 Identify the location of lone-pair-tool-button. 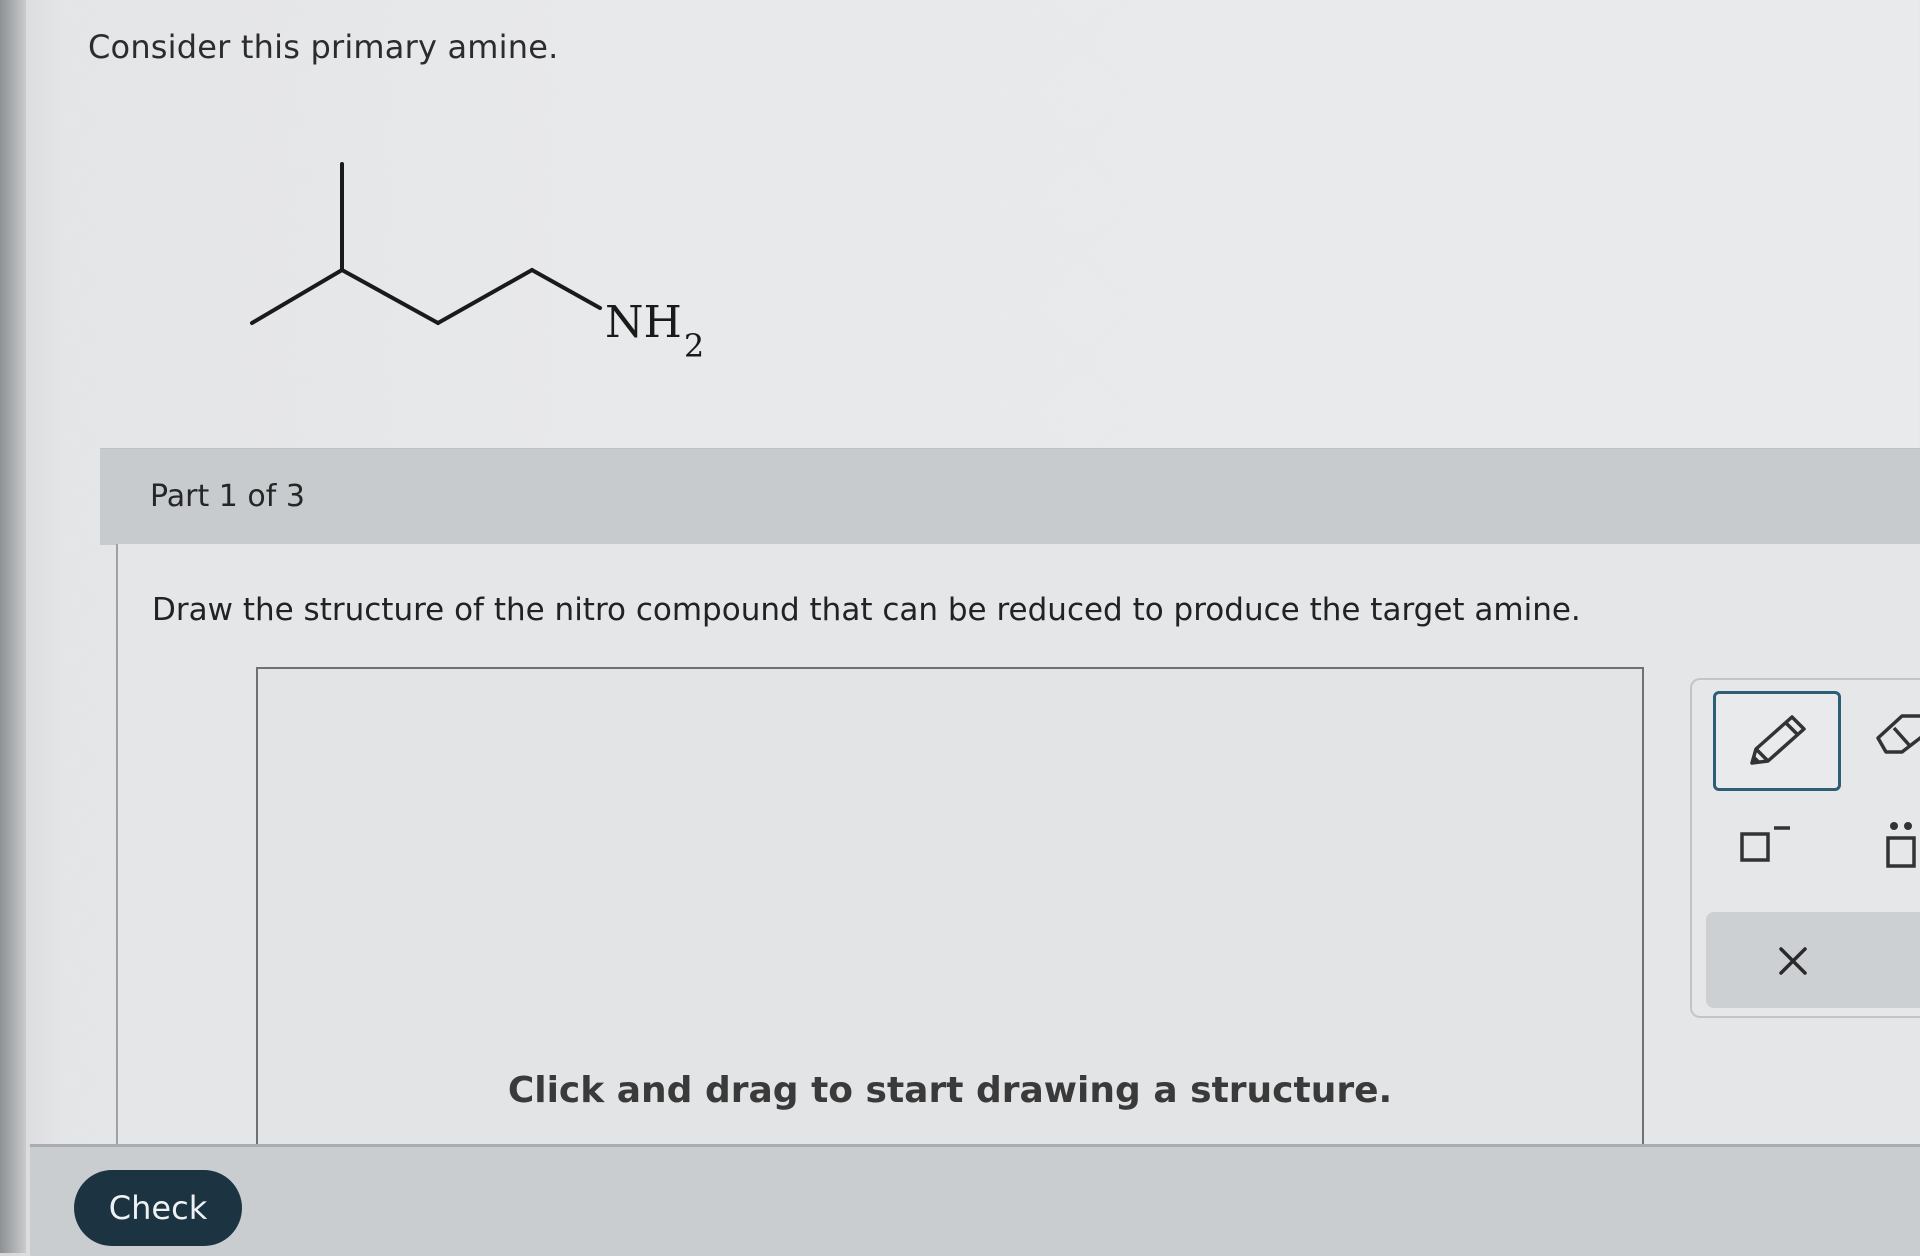
(1900, 849).